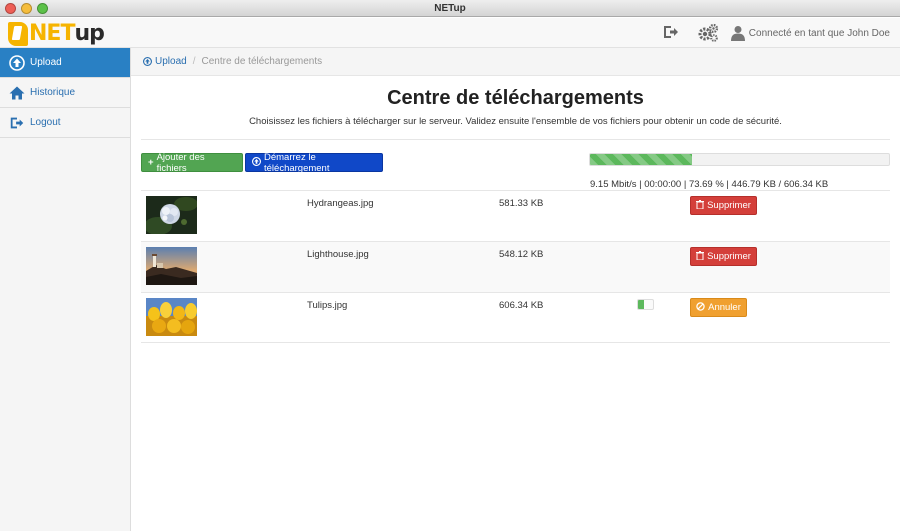  What do you see at coordinates (171, 266) in the screenshot?
I see `lighthouse-thumbnail` at bounding box center [171, 266].